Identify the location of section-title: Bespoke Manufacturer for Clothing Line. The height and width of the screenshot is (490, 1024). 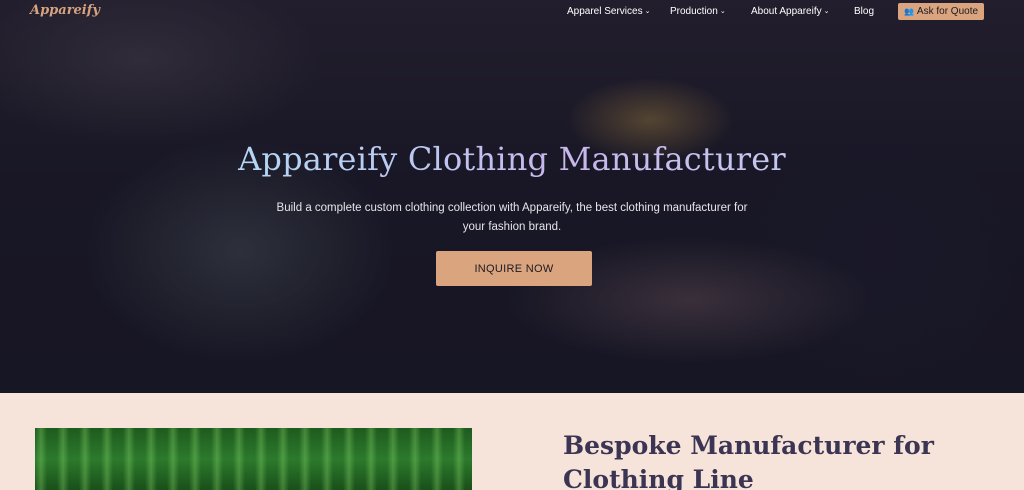
(748, 460).